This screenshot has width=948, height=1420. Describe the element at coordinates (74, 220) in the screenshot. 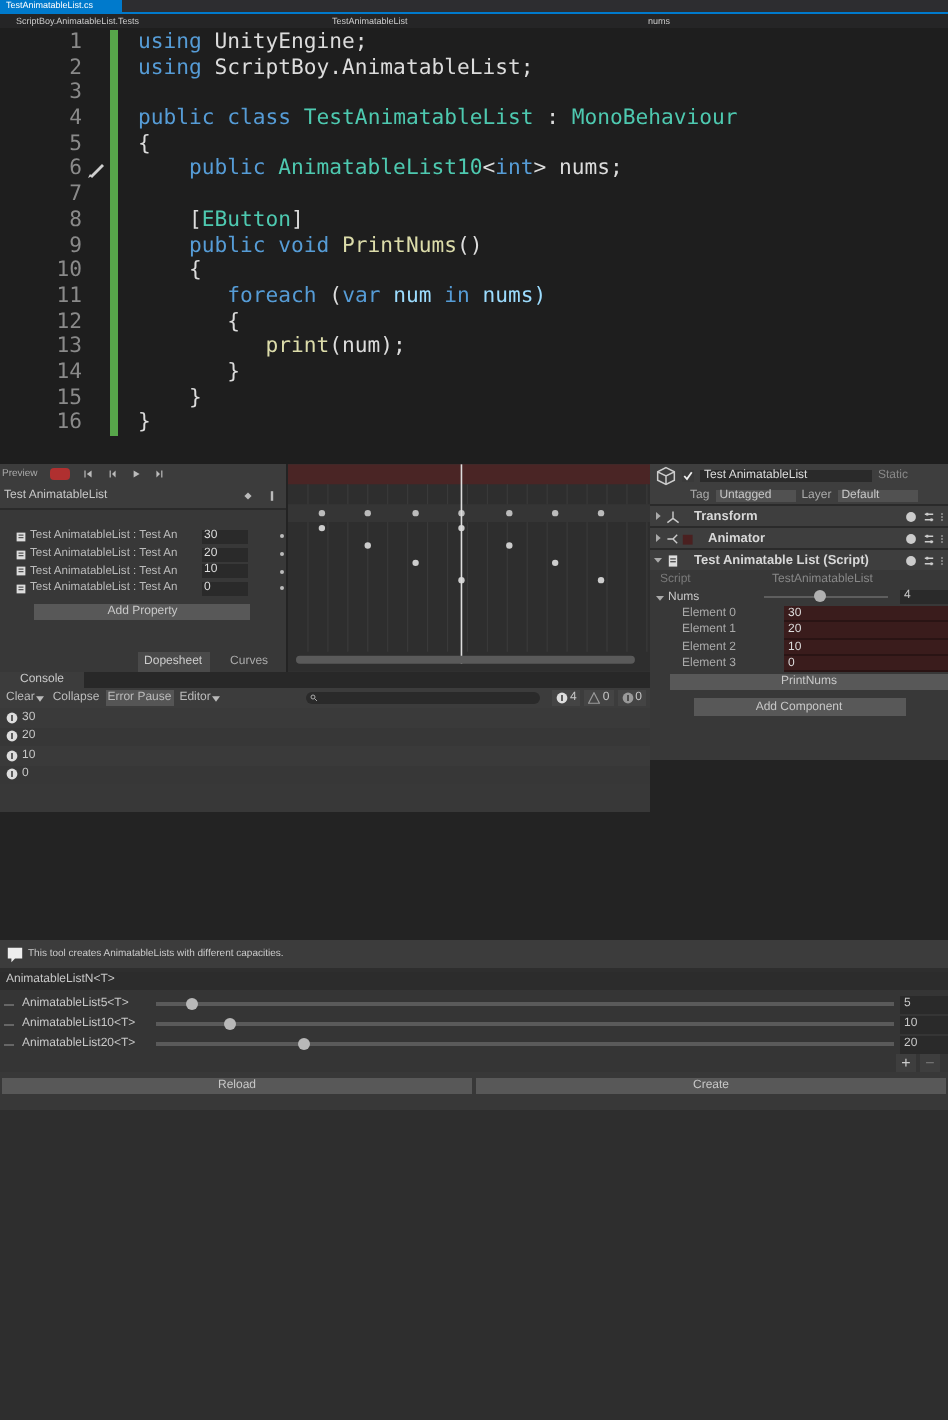

I see `line-number: 8` at that location.